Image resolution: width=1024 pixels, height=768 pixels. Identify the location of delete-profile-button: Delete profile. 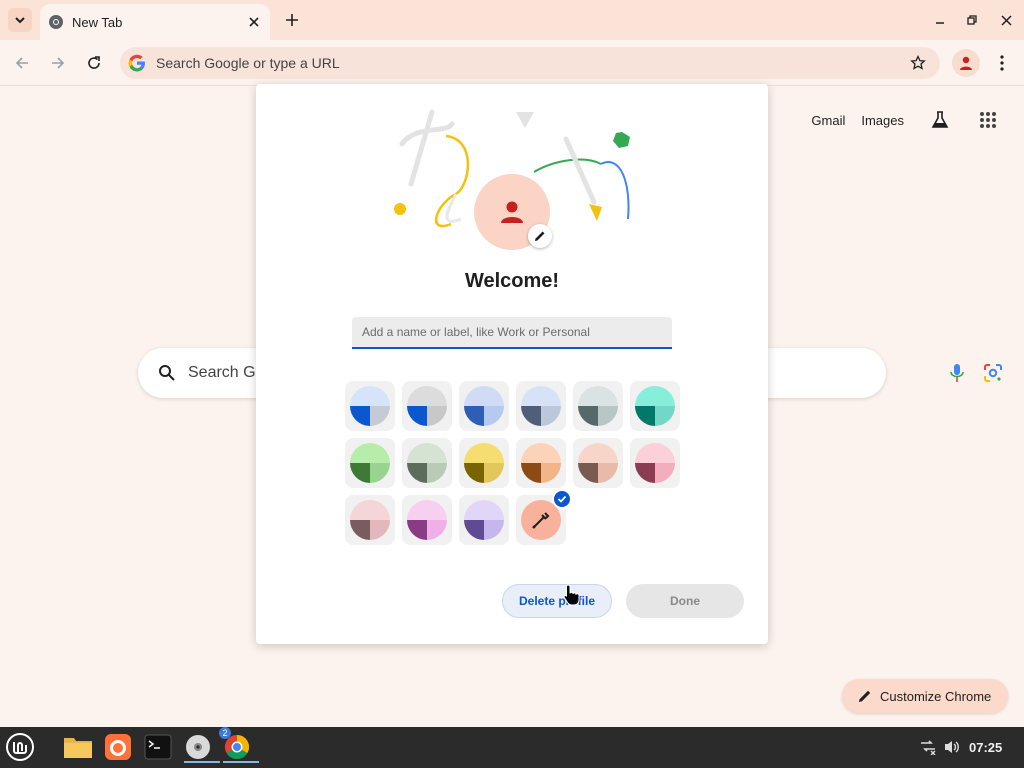
(557, 601).